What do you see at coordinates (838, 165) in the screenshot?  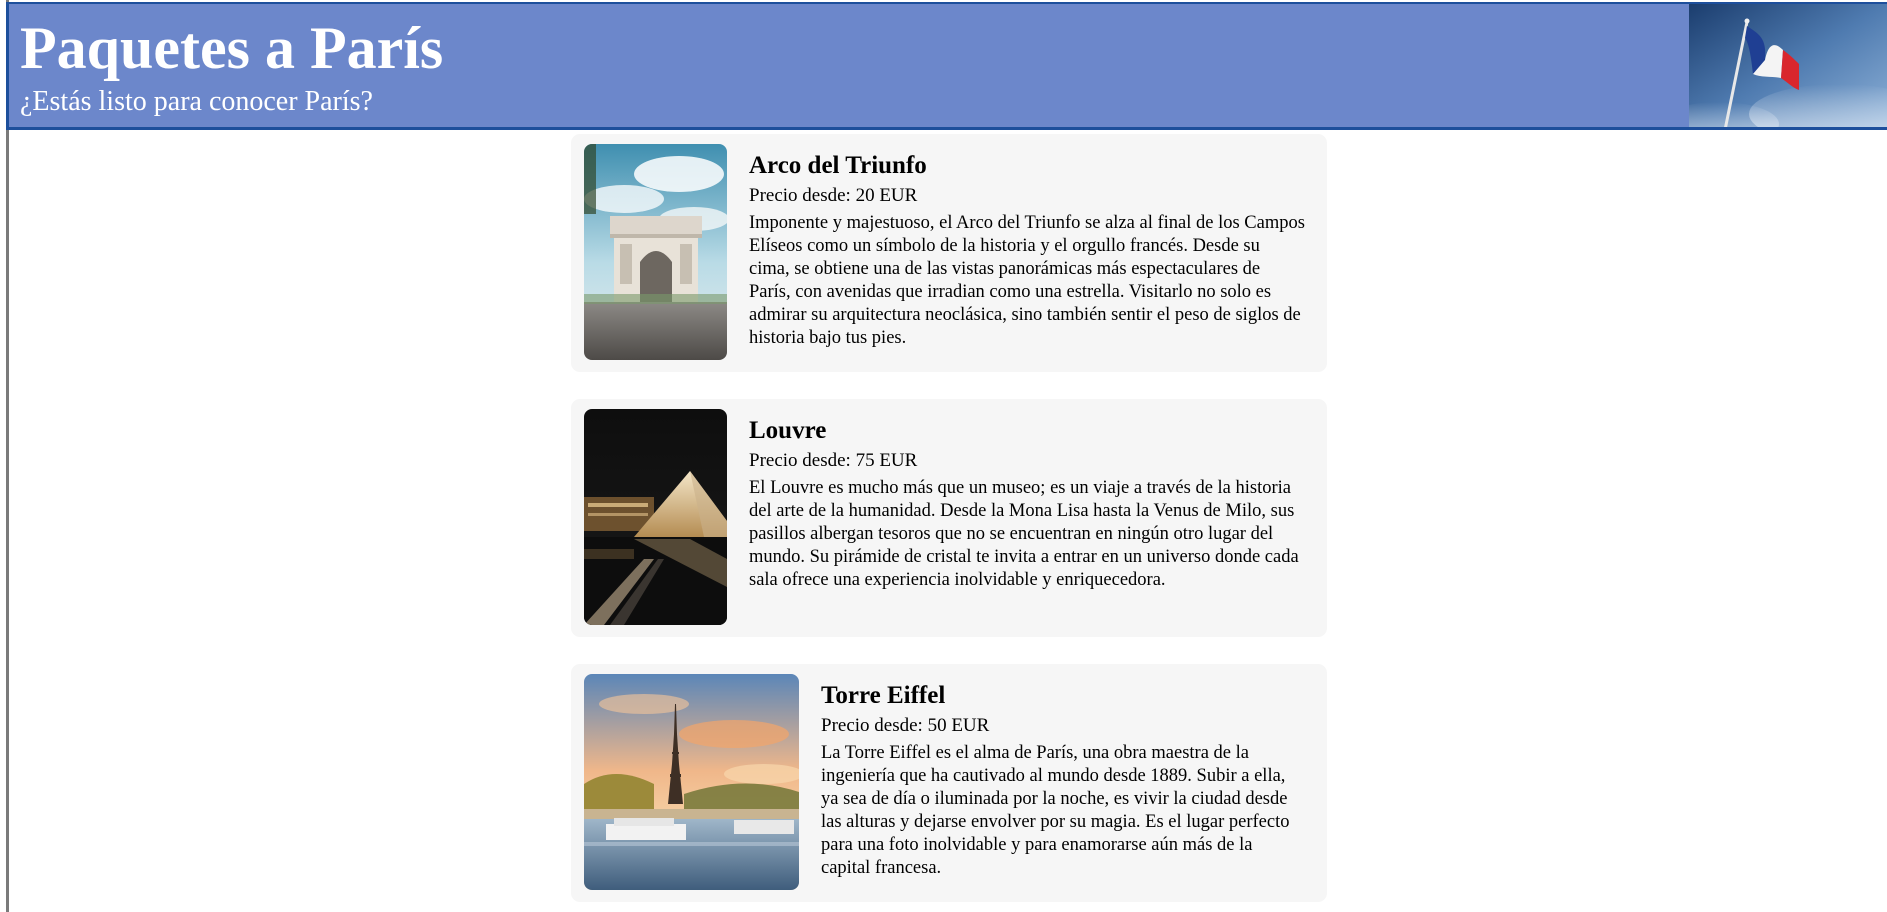 I see `package-title: Arco del Triunfo` at bounding box center [838, 165].